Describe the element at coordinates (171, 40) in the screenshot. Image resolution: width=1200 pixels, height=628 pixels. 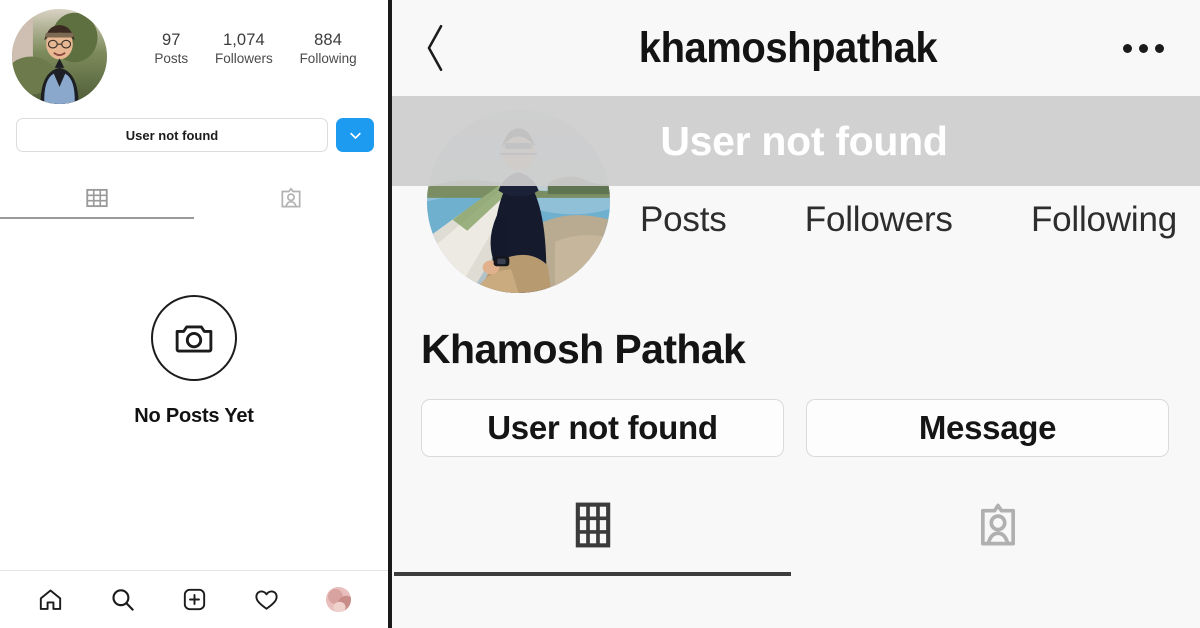
I see `left-stat-posts-value: 97` at that location.